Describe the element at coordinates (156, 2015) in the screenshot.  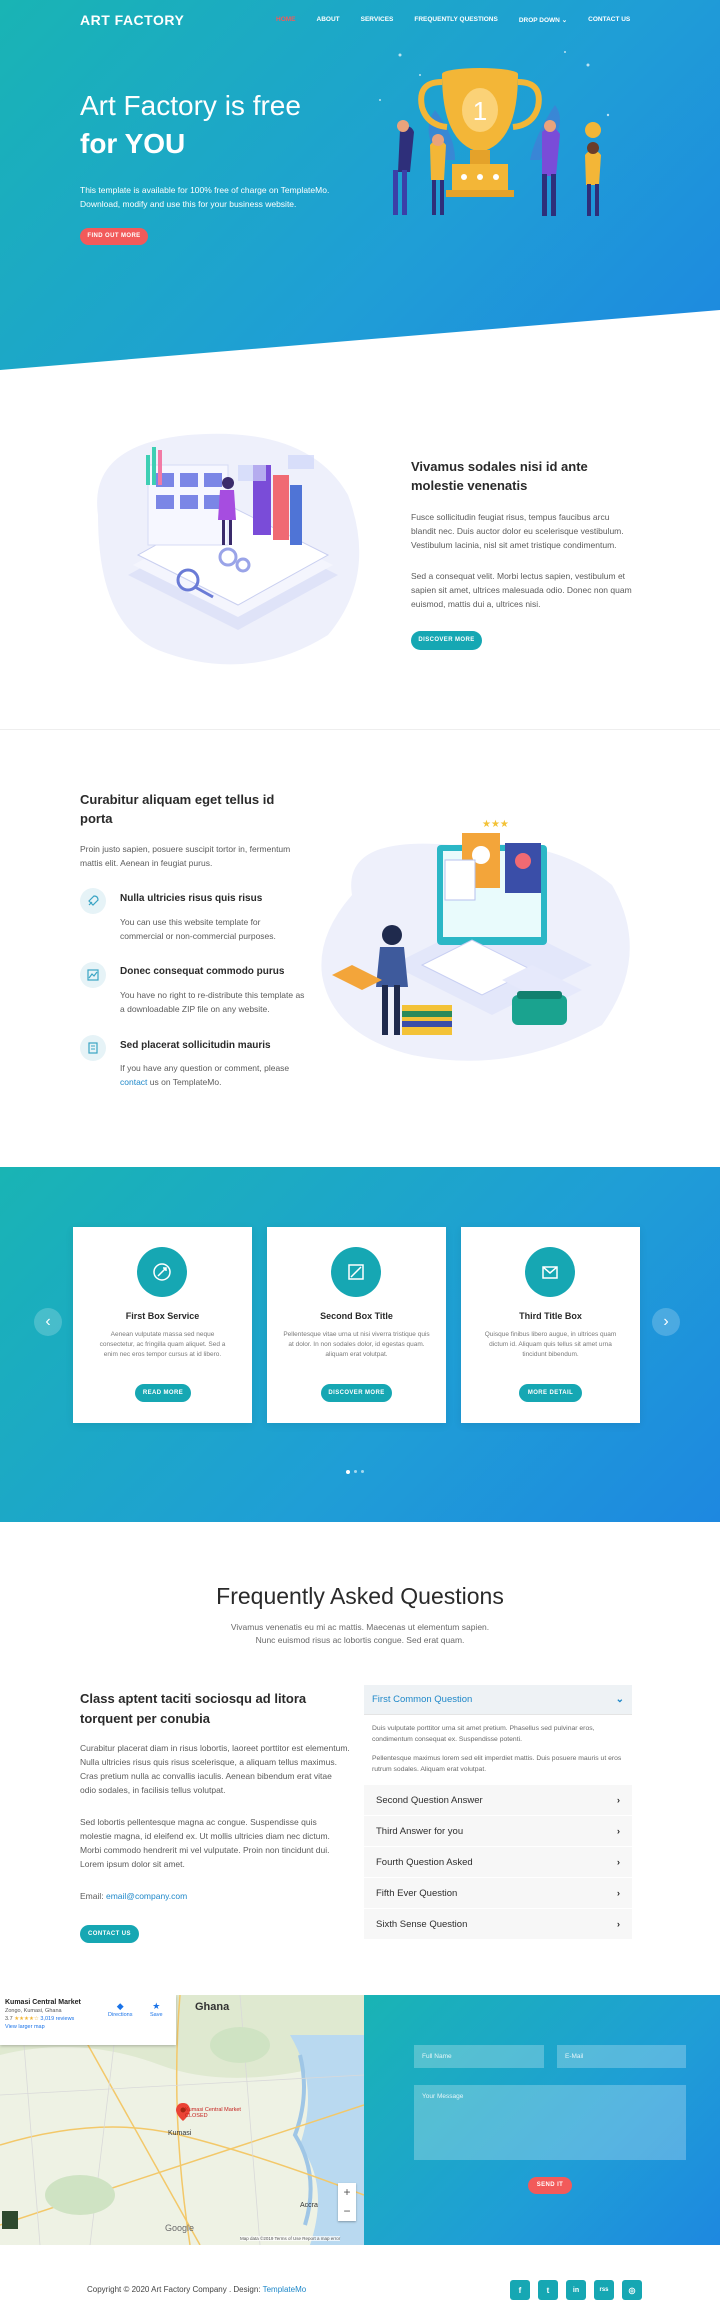
I see `map-save-label: Save` at that location.